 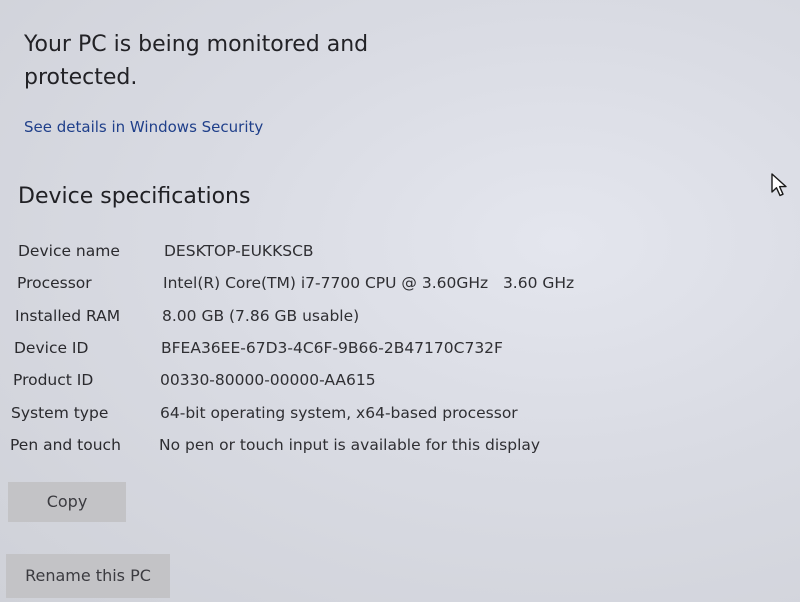 What do you see at coordinates (51, 348) in the screenshot?
I see `spec-label: Device ID` at bounding box center [51, 348].